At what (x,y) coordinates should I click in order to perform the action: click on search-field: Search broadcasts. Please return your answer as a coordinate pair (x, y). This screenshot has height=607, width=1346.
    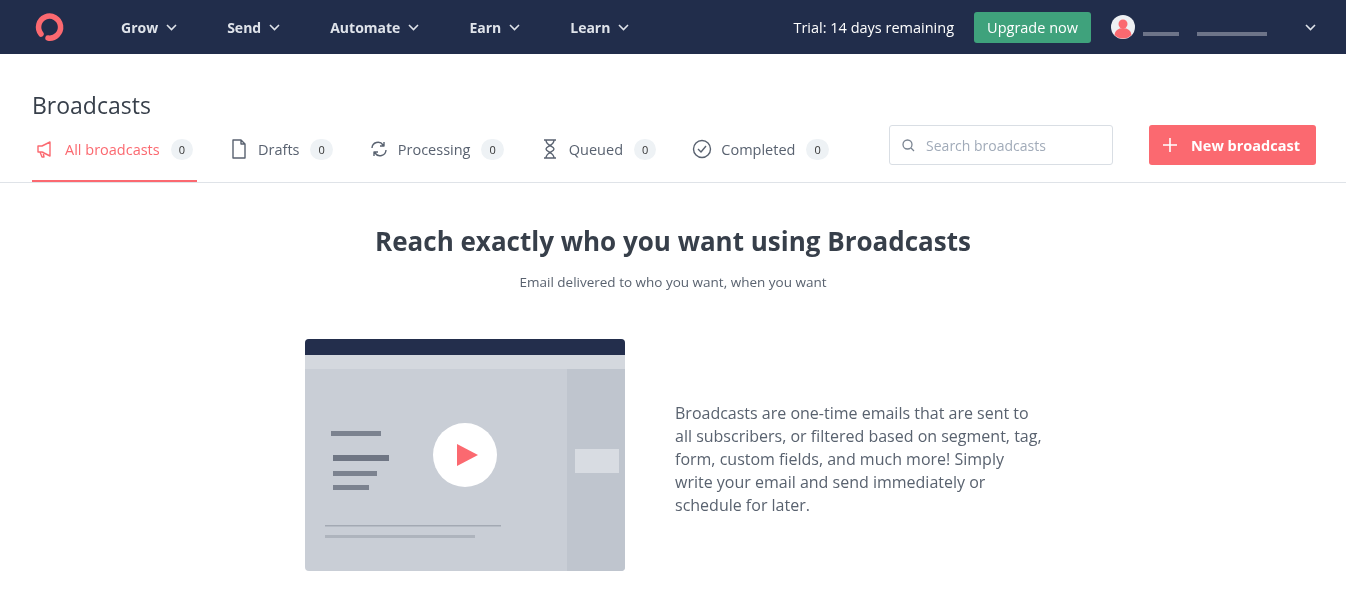
    Looking at the image, I should click on (1001, 145).